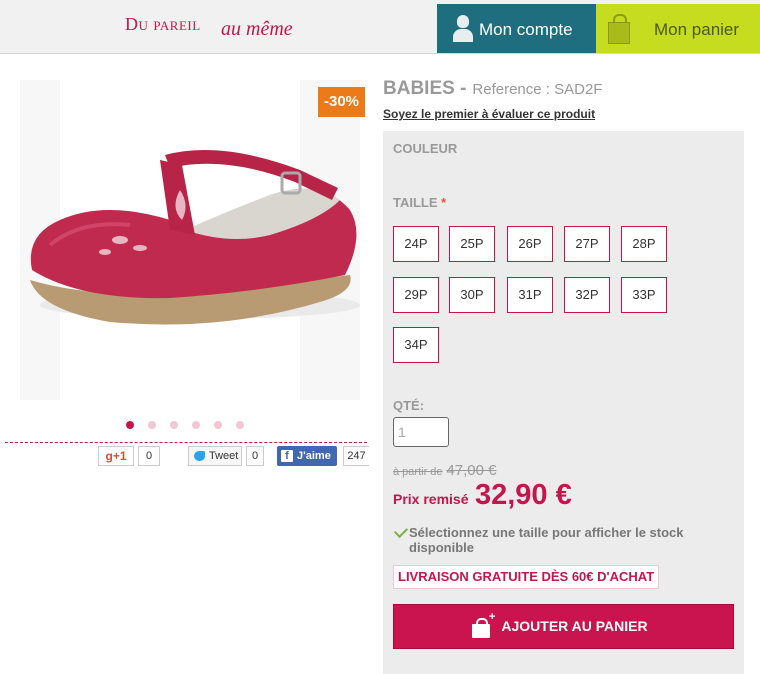  What do you see at coordinates (431, 499) in the screenshot?
I see `price-label: Prix remisé` at bounding box center [431, 499].